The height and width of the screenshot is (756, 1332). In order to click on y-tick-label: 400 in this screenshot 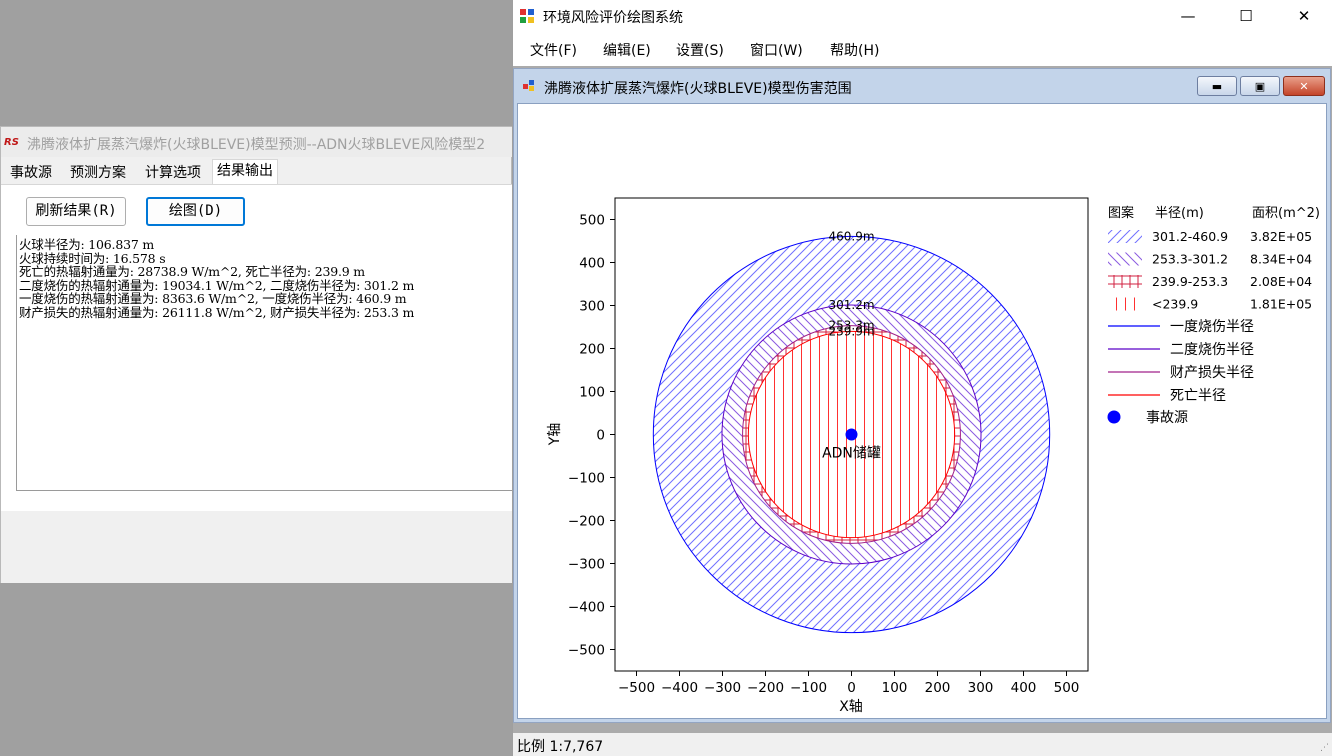, I will do `click(592, 264)`.